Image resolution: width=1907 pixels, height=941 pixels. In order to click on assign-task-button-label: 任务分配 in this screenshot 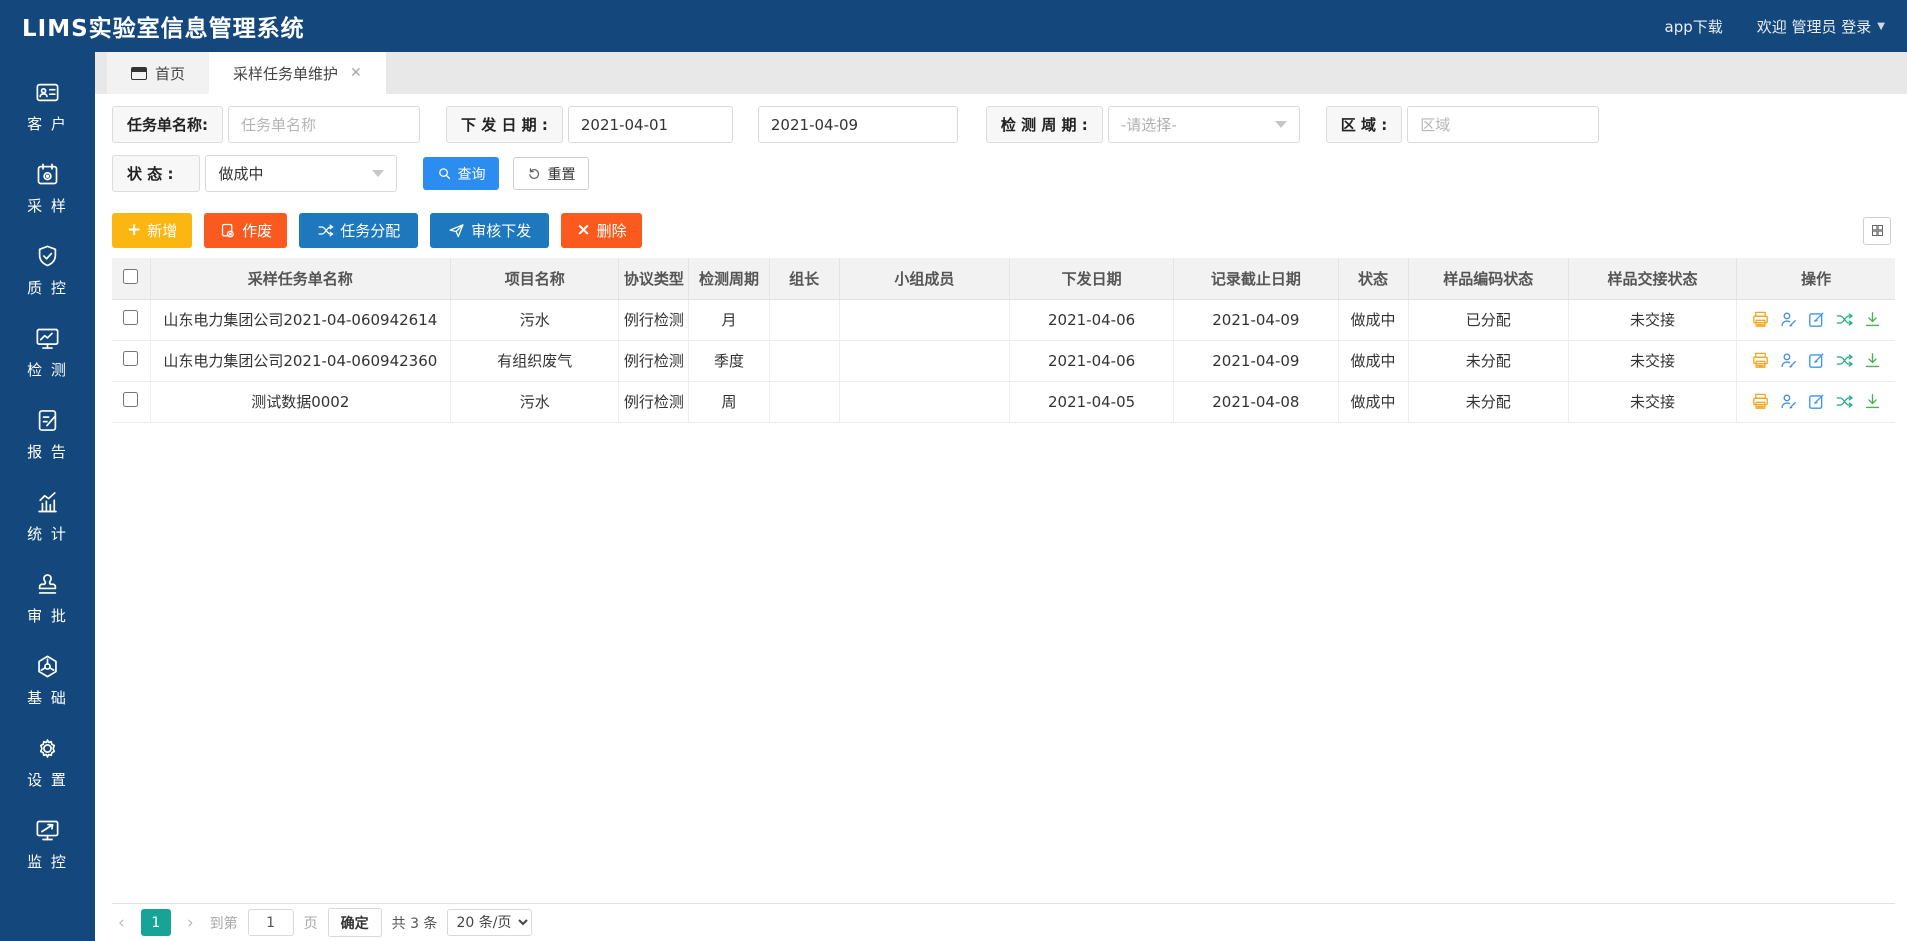, I will do `click(370, 231)`.